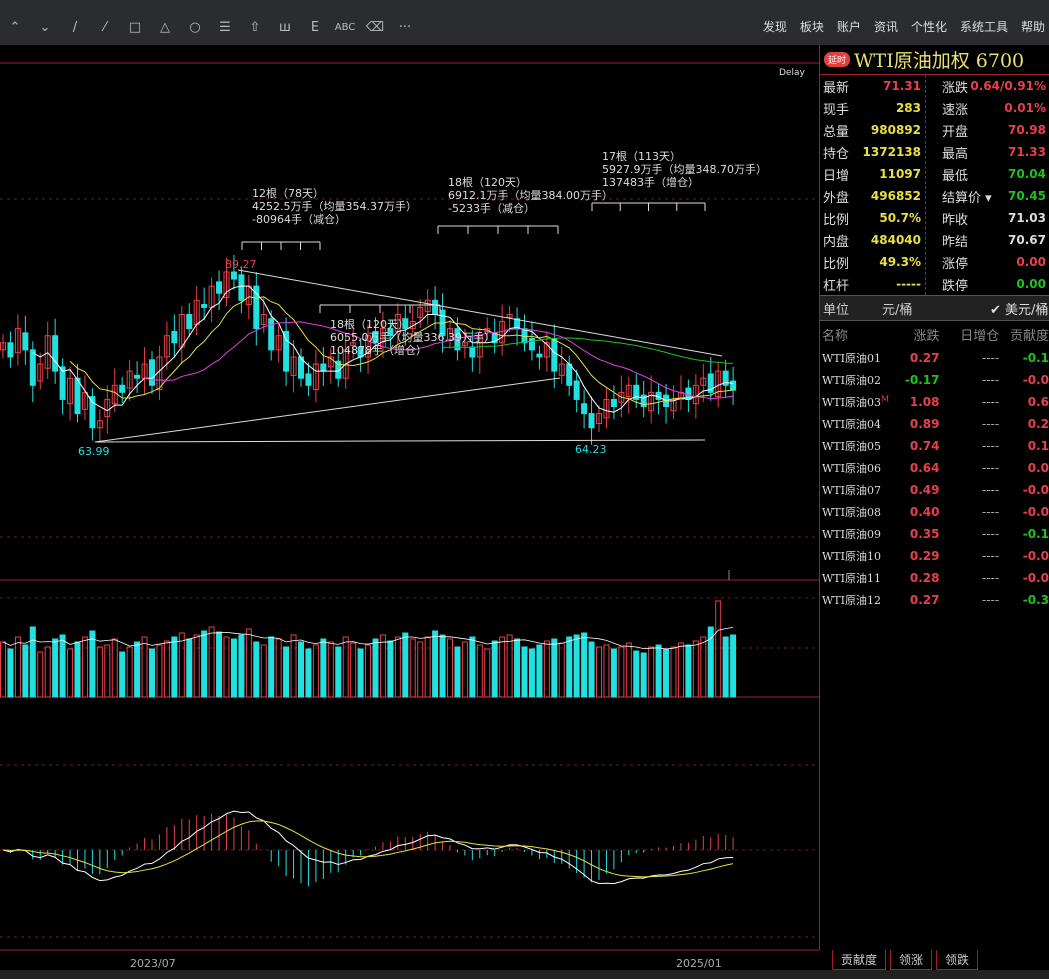  I want to click on up-double-chevron-tool-icon: ⌃, so click(15, 27).